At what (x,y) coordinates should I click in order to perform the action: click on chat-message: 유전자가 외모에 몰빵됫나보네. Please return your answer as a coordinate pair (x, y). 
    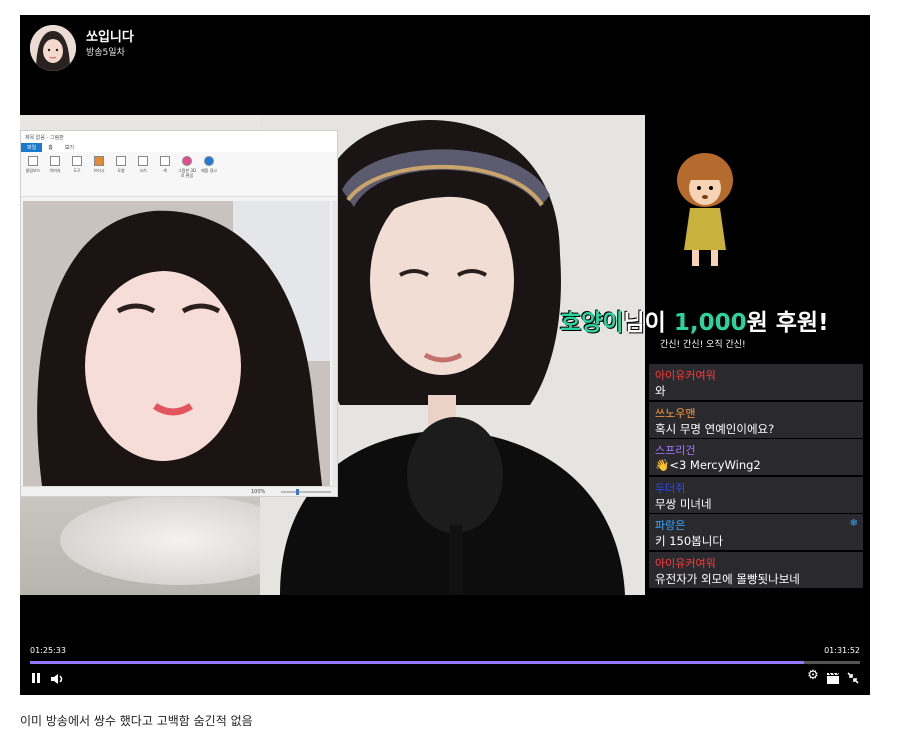
    Looking at the image, I should click on (727, 578).